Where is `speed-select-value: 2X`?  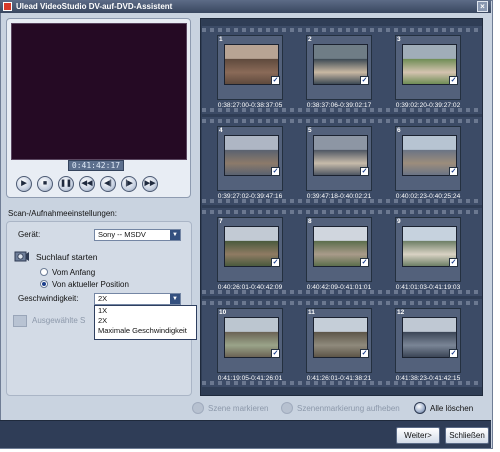
speed-select-value: 2X is located at coordinates (103, 298).